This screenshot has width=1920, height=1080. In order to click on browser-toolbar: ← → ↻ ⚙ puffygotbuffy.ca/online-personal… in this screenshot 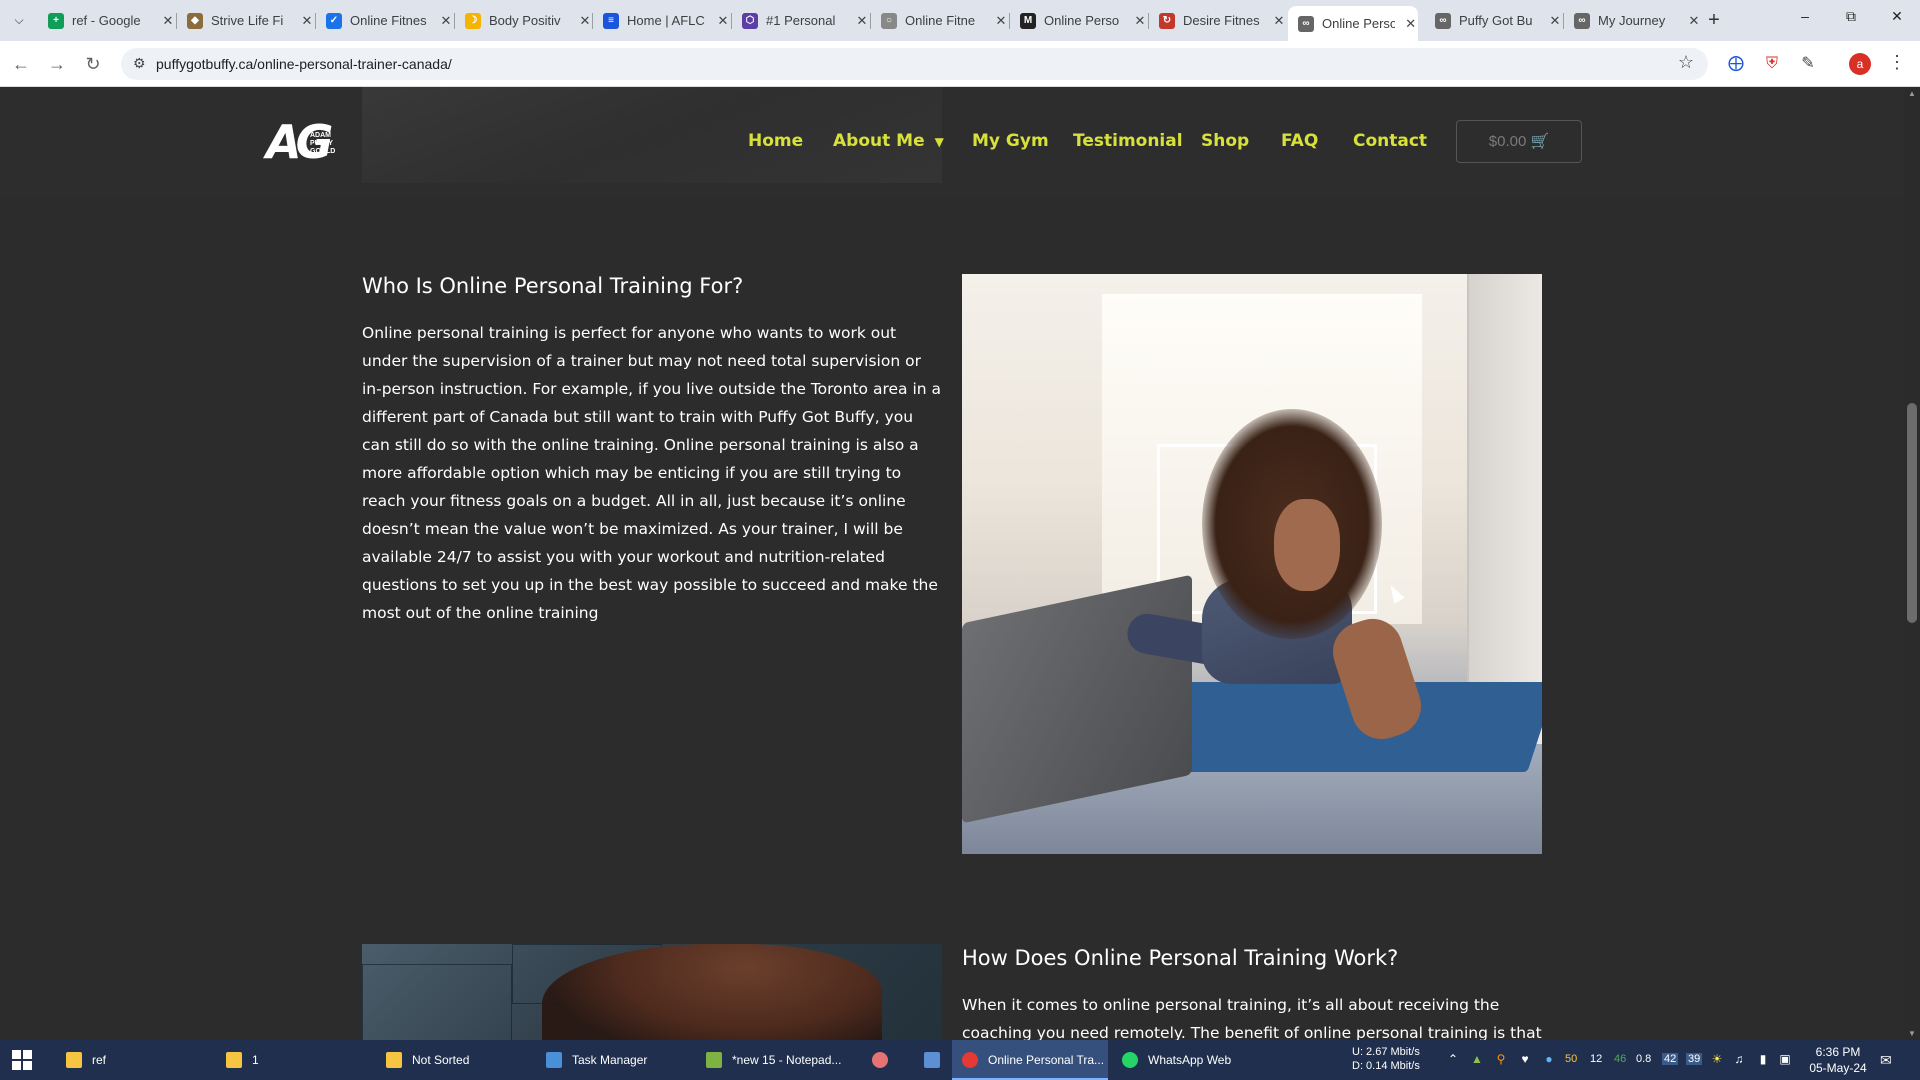, I will do `click(960, 64)`.